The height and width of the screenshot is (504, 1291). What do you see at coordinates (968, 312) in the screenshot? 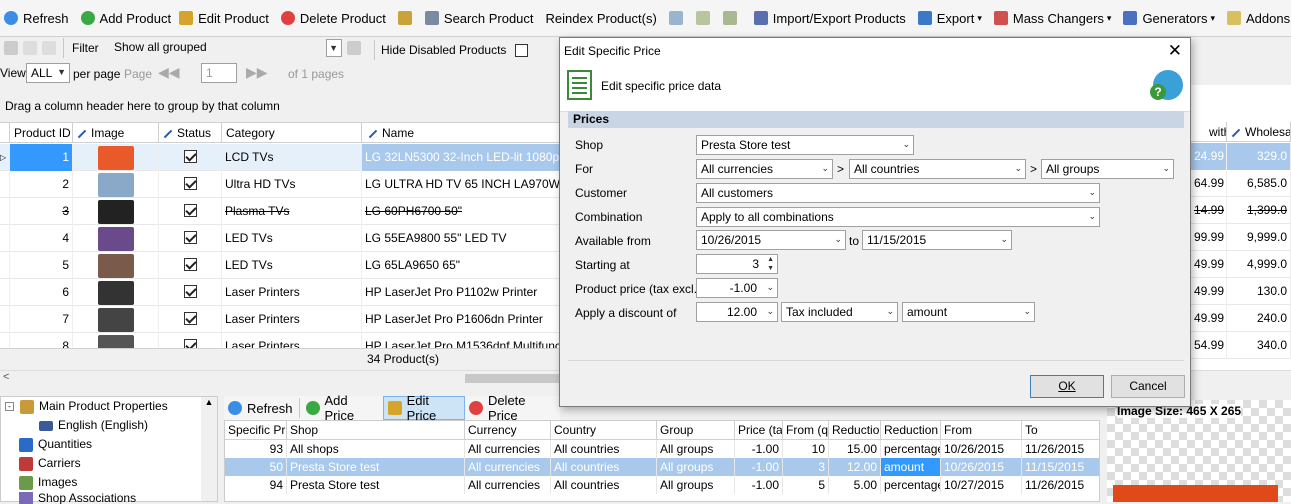
I see `discount-type-select: amount ⌄` at bounding box center [968, 312].